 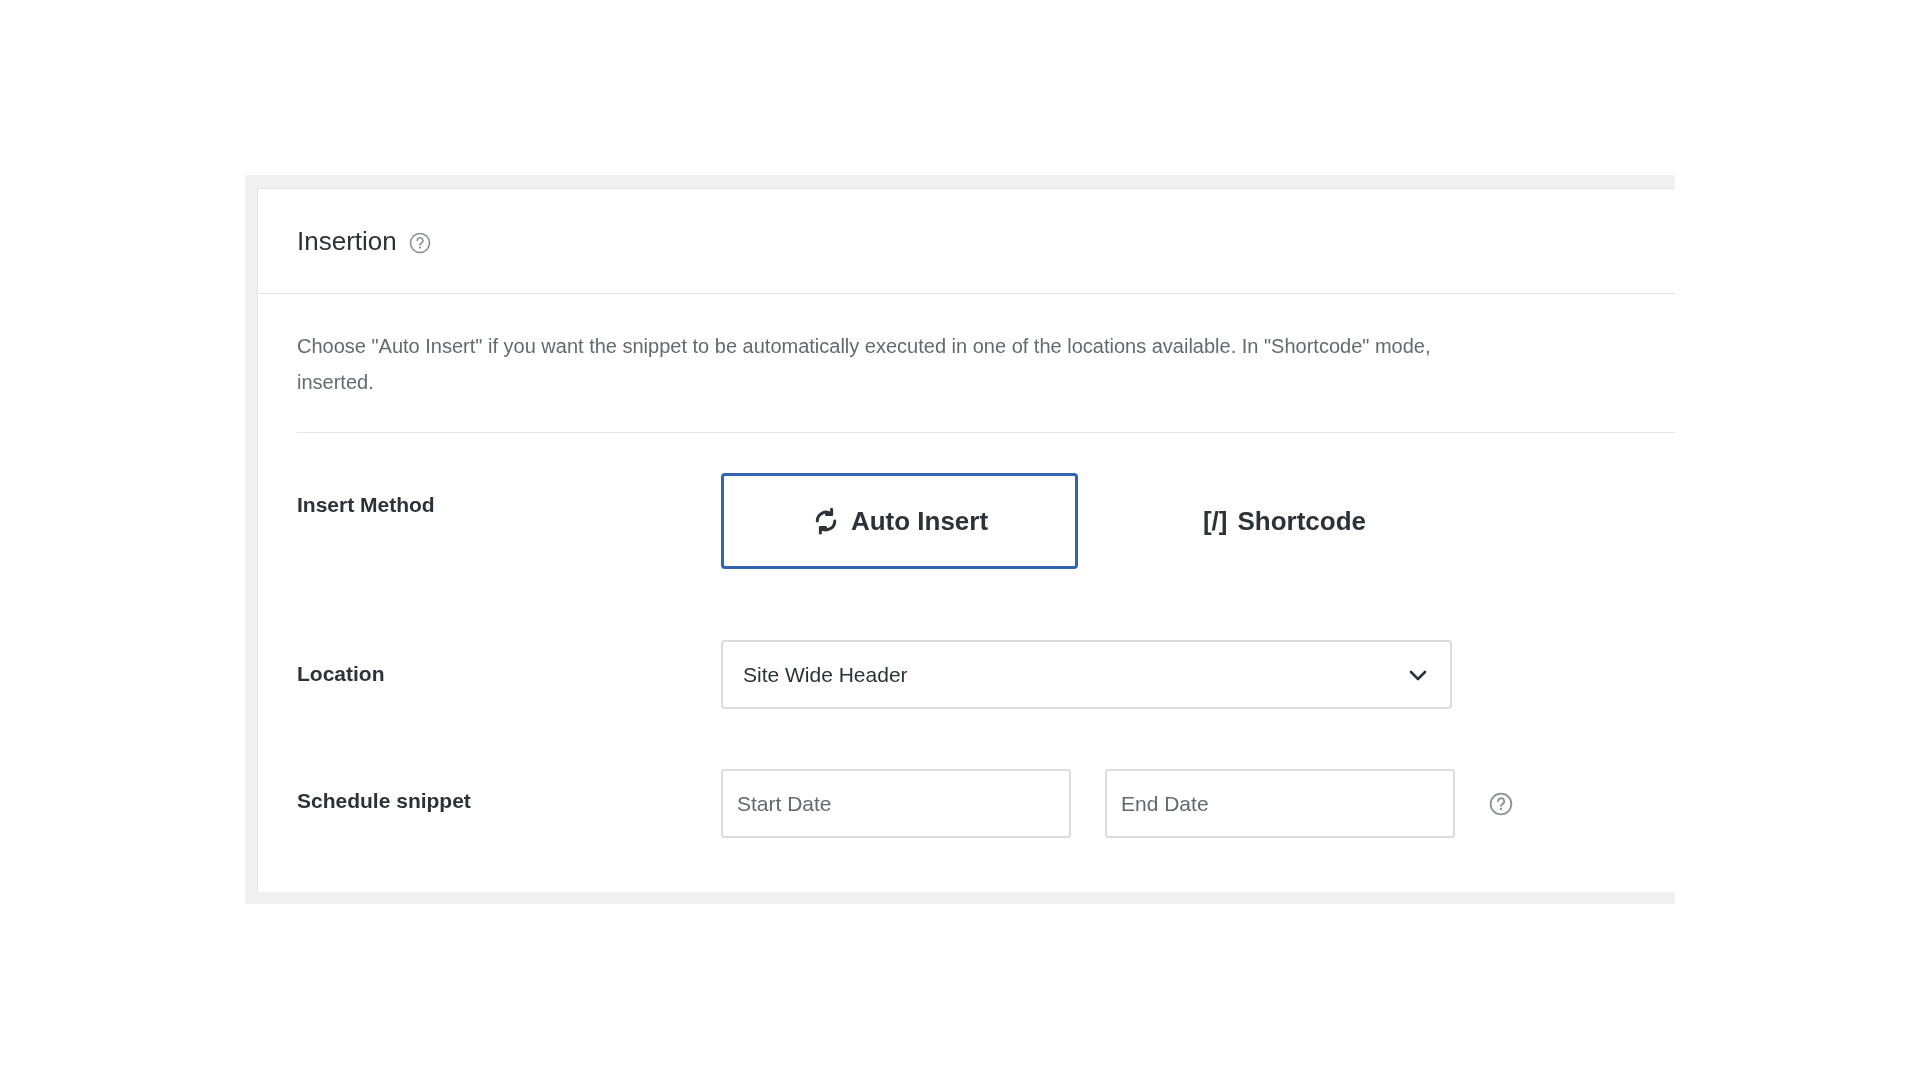 What do you see at coordinates (347, 241) in the screenshot?
I see `section-title: Insertion` at bounding box center [347, 241].